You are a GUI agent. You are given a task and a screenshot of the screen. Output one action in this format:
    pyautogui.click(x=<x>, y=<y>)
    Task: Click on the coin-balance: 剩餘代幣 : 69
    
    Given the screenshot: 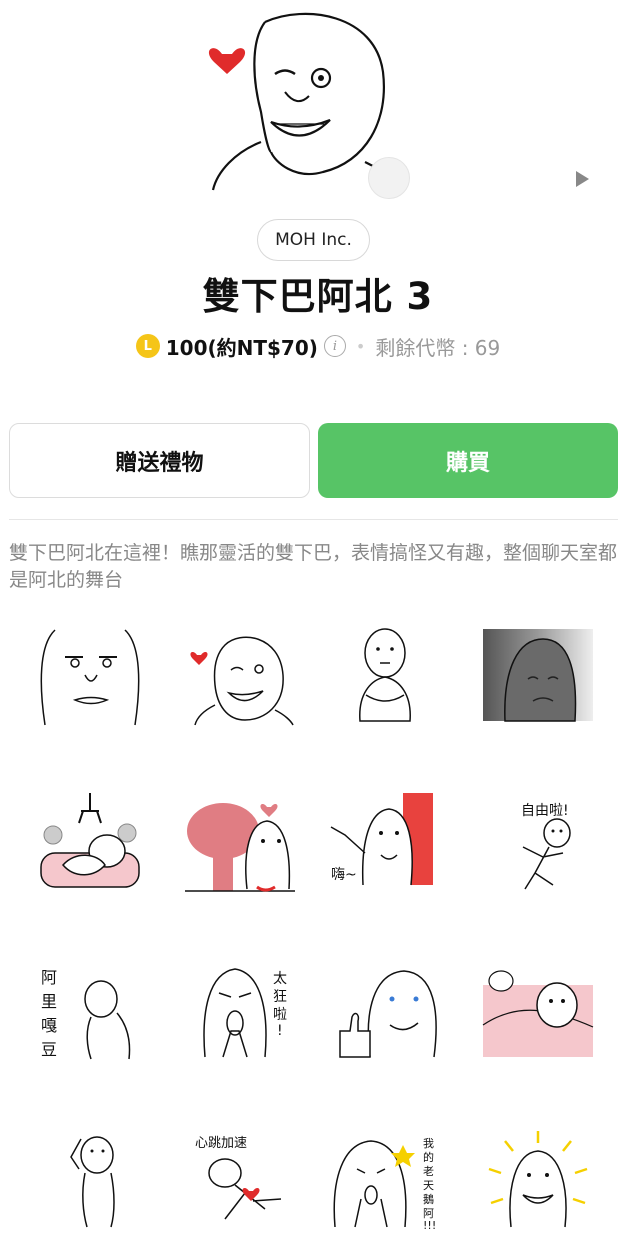 What is the action you would take?
    pyautogui.click(x=438, y=347)
    